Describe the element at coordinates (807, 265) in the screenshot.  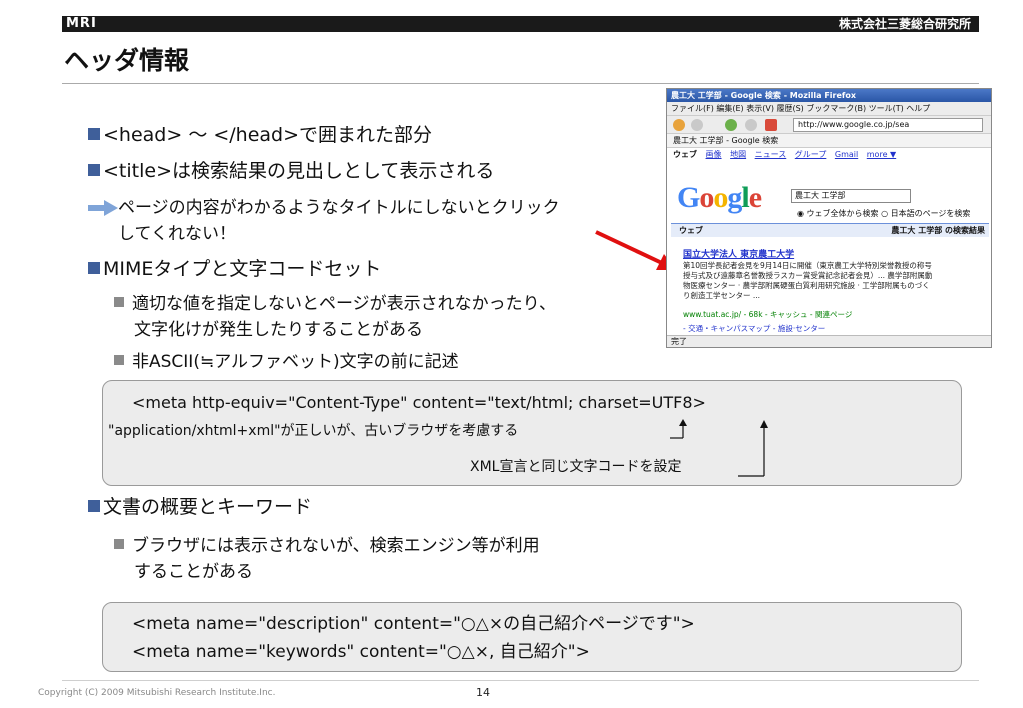
I see `search-result-snippet: 第10回学長記者会見を9月14日に開催（東京農工大学特別栄誉教授の称号` at that location.